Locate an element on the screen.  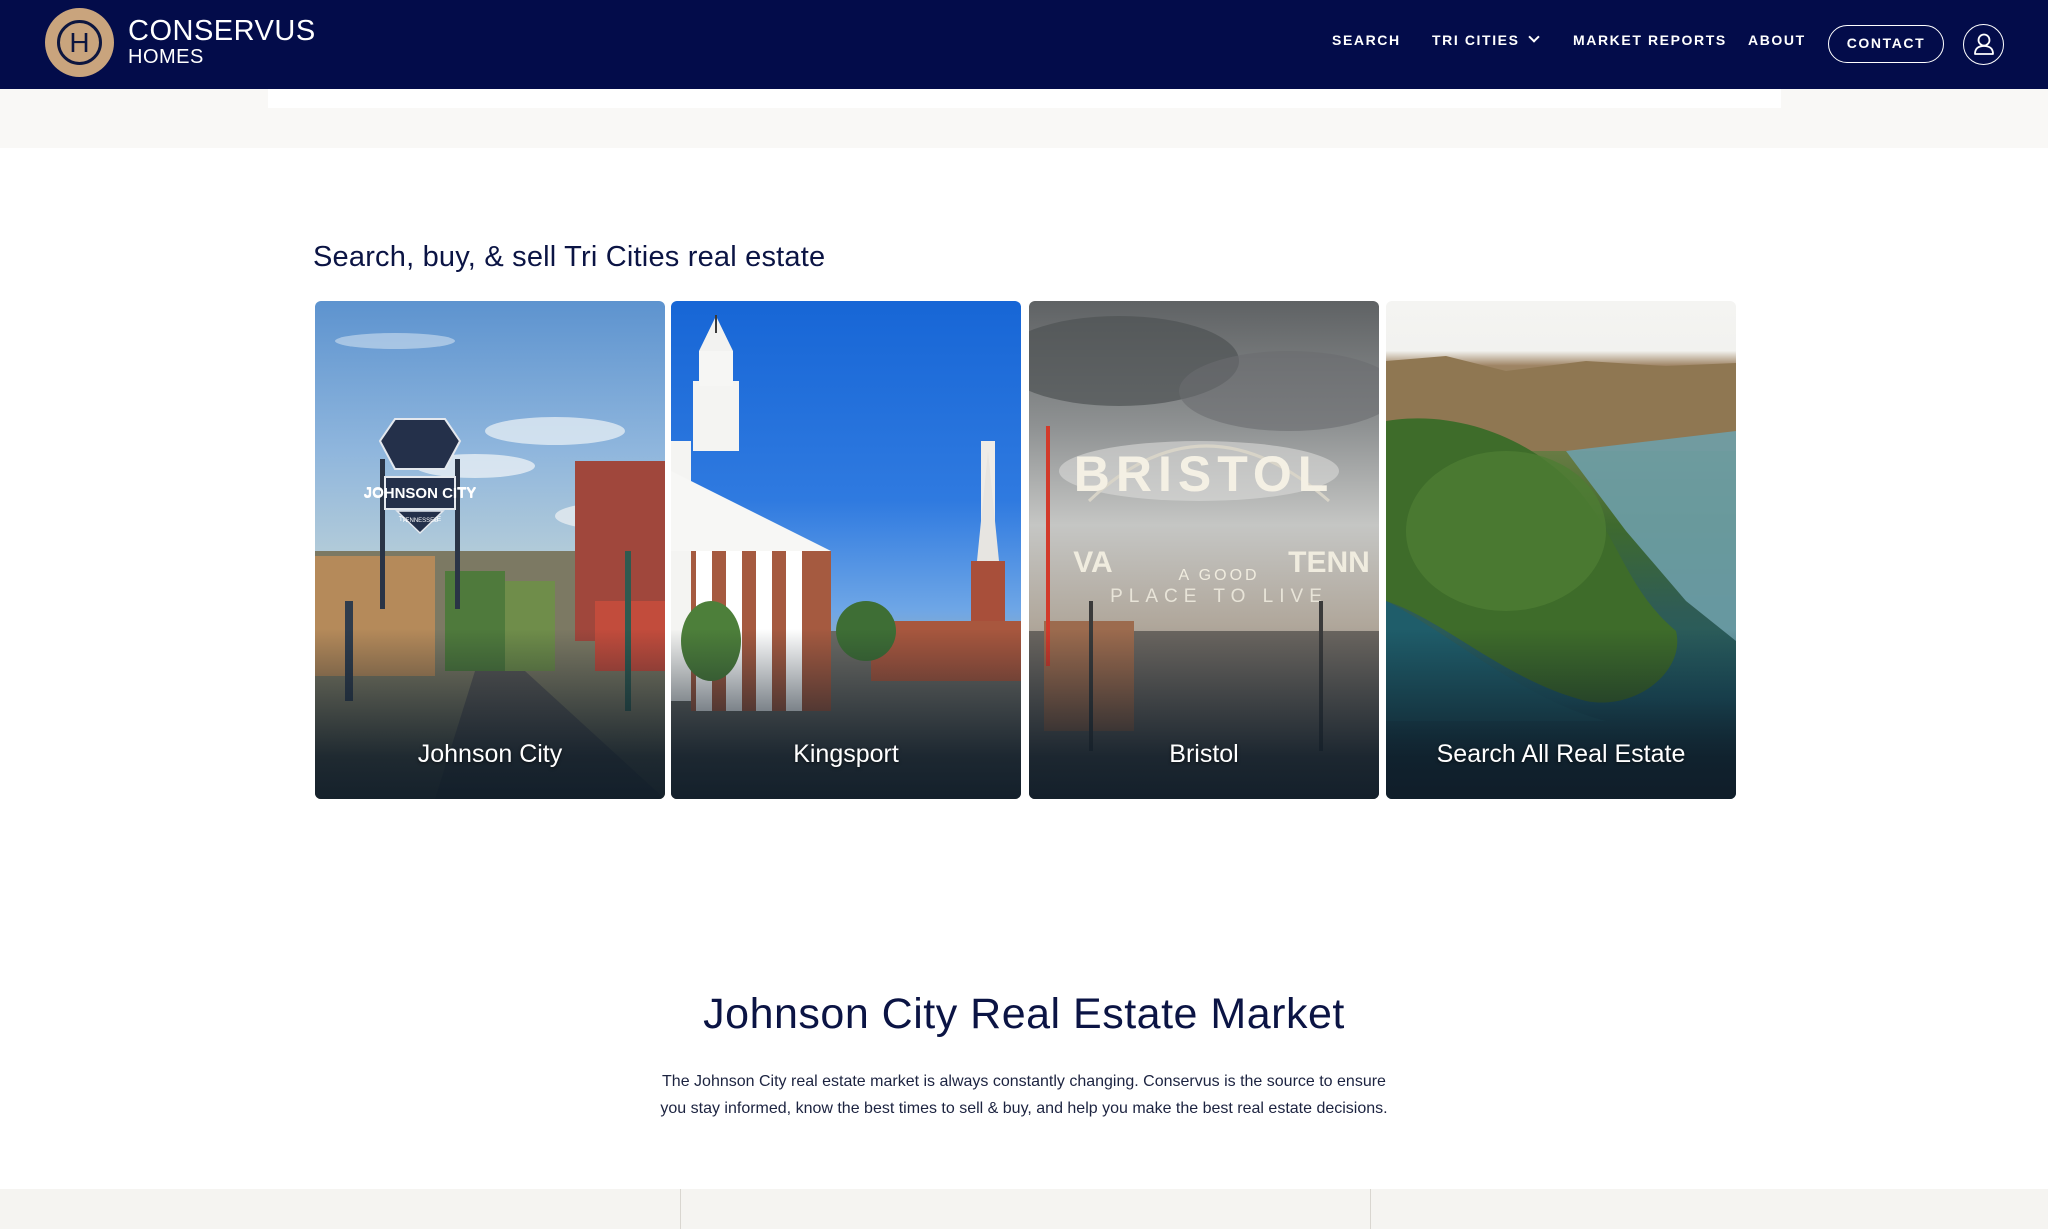
bristol-sign-good: A GOOD is located at coordinates (1218, 575).